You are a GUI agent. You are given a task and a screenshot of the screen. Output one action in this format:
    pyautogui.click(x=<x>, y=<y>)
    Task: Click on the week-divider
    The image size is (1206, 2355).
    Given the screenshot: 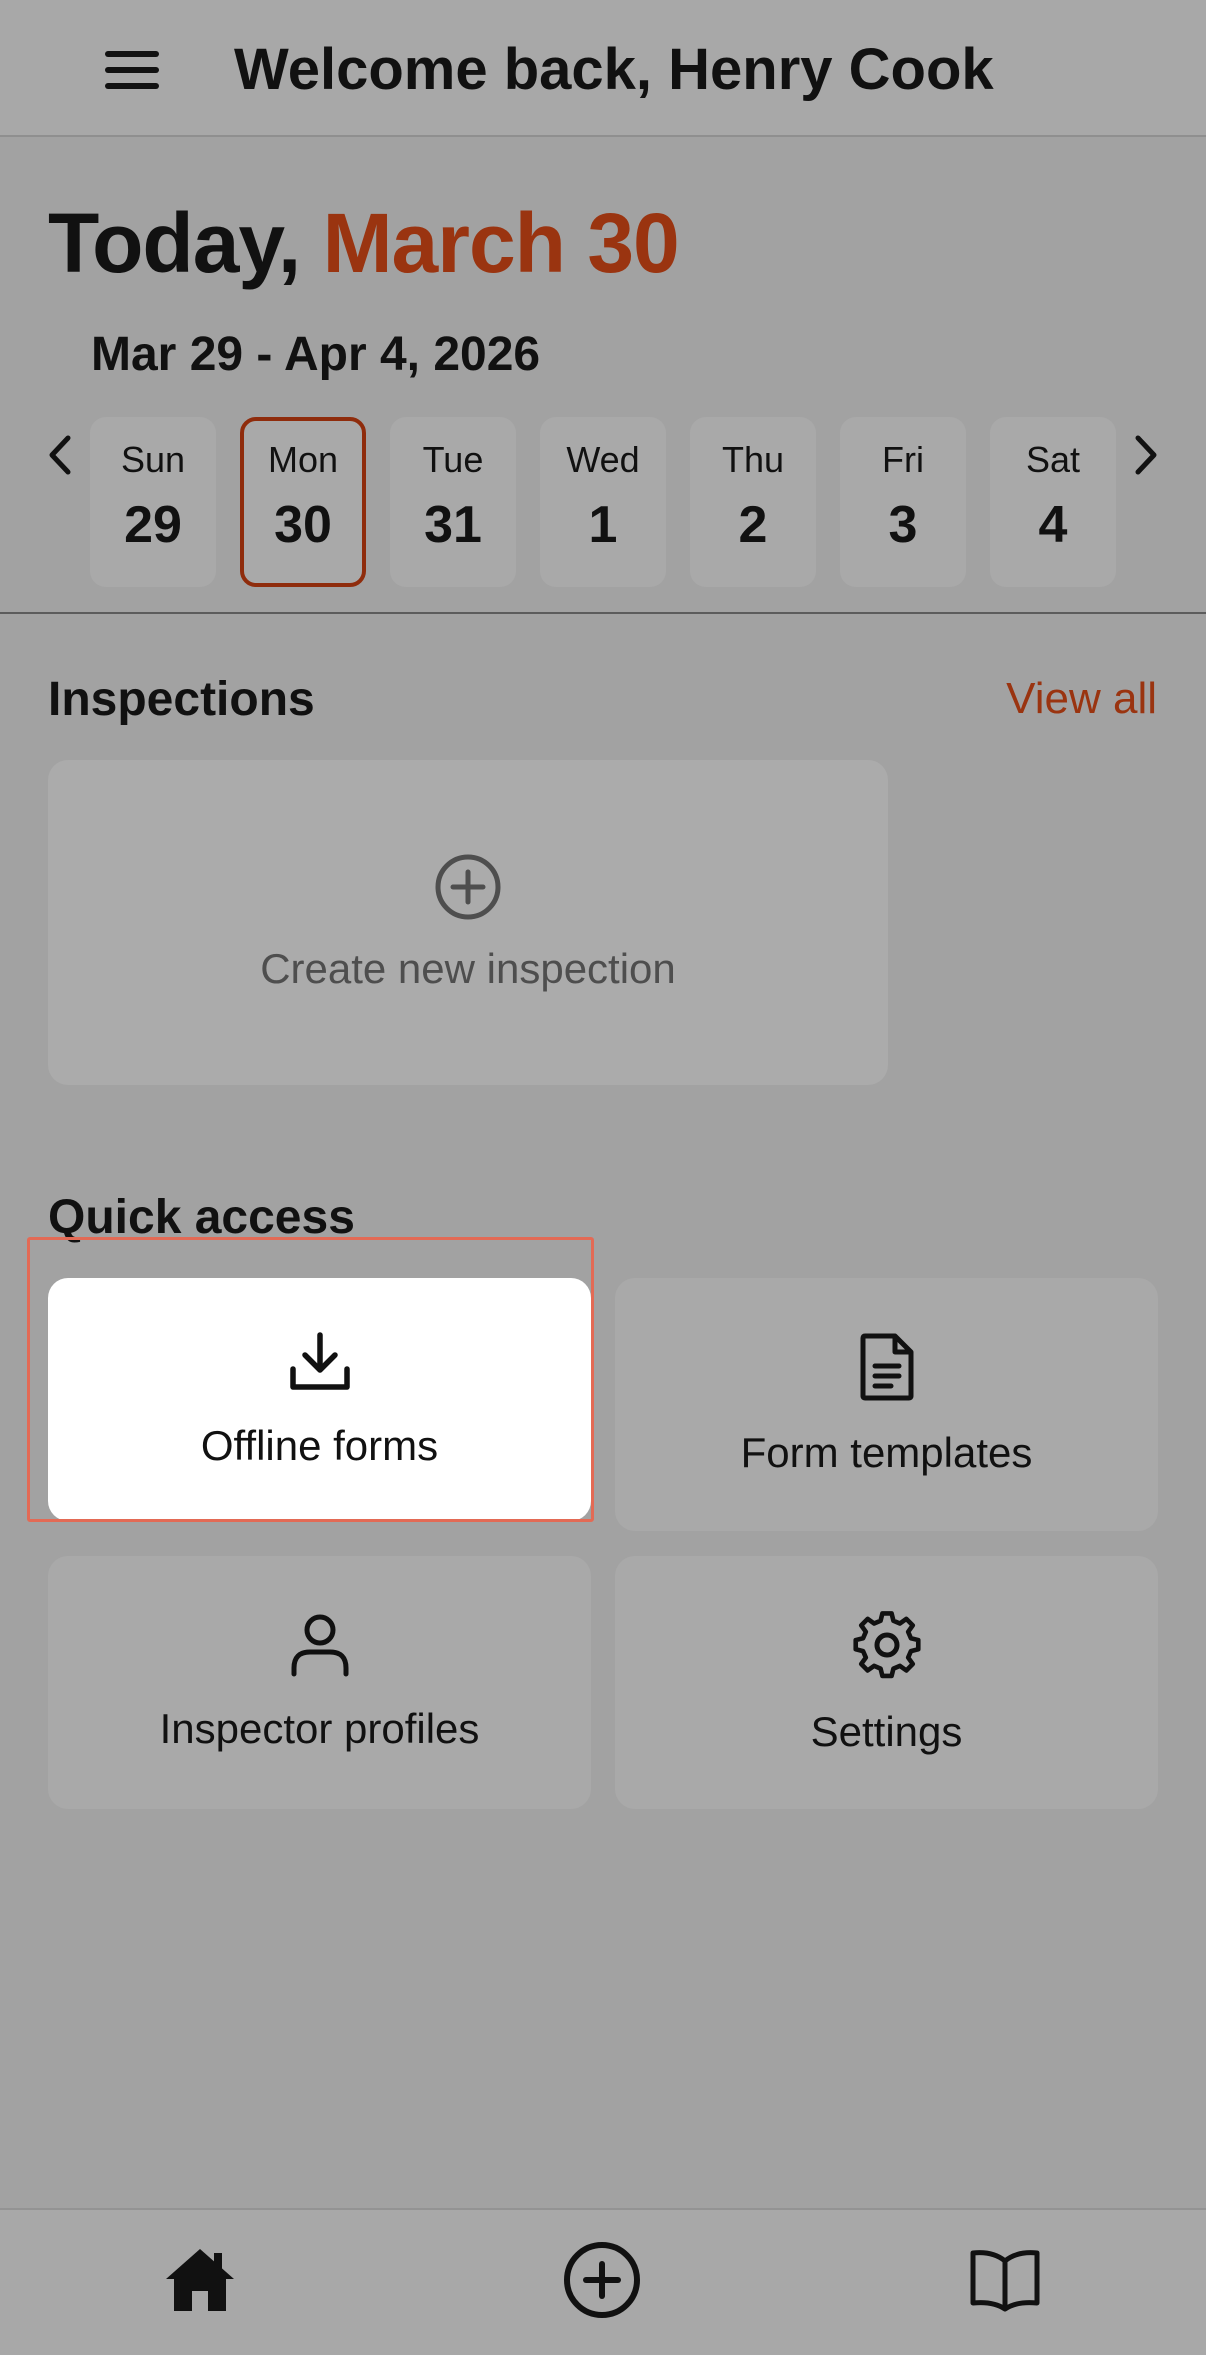 What is the action you would take?
    pyautogui.click(x=603, y=613)
    